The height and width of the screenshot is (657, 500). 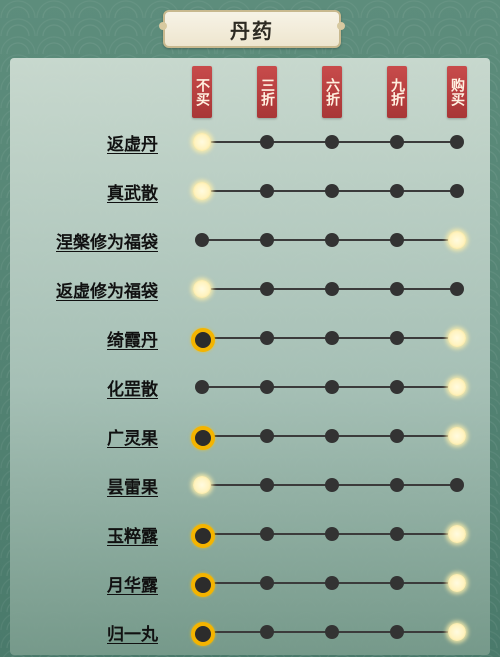 I want to click on column-header-0: 不买, so click(x=202, y=92).